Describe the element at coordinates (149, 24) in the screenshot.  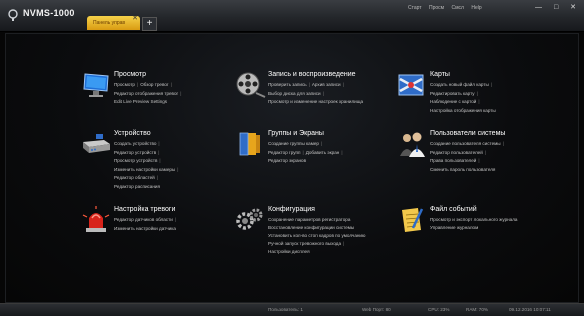
I see `add-tab-button: +` at that location.